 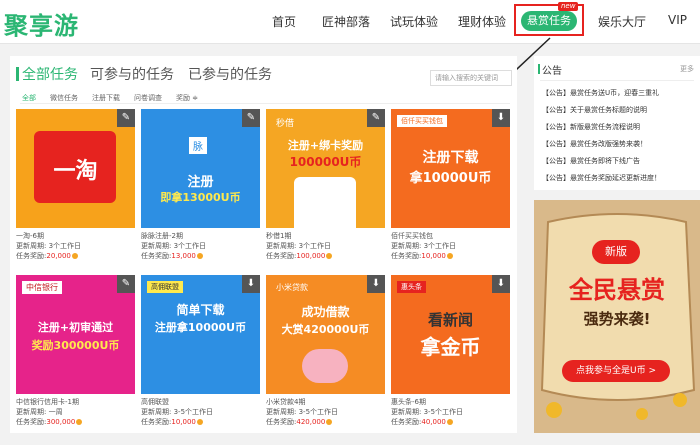 I want to click on nav-vip: VIP, so click(x=677, y=20).